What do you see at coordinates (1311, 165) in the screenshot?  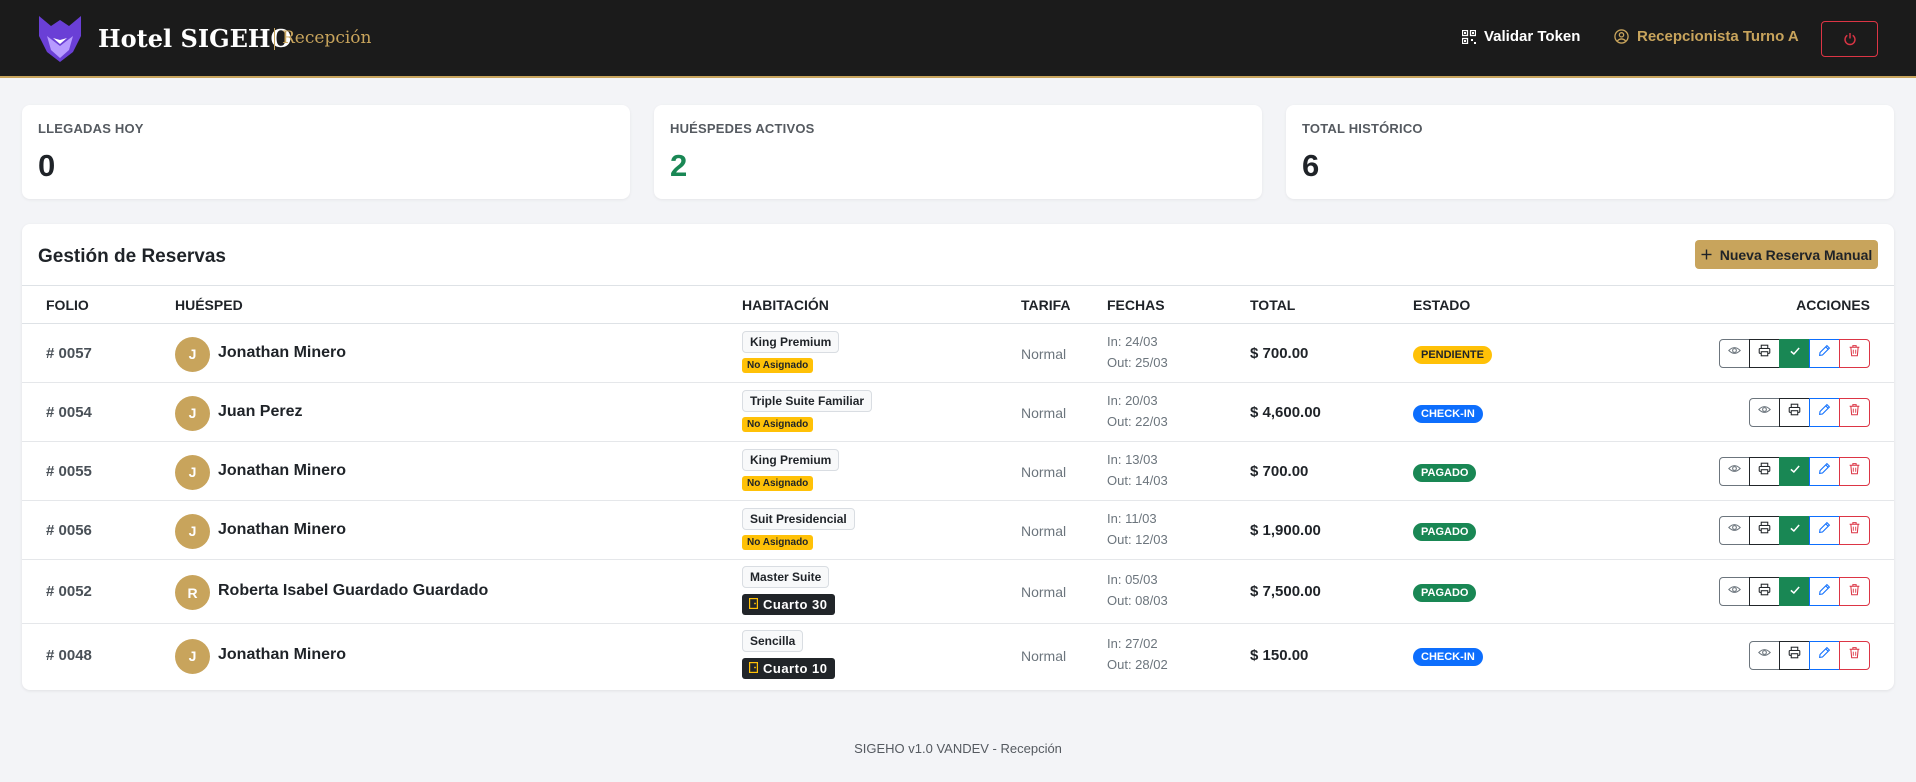 I see `stat-value: 6` at bounding box center [1311, 165].